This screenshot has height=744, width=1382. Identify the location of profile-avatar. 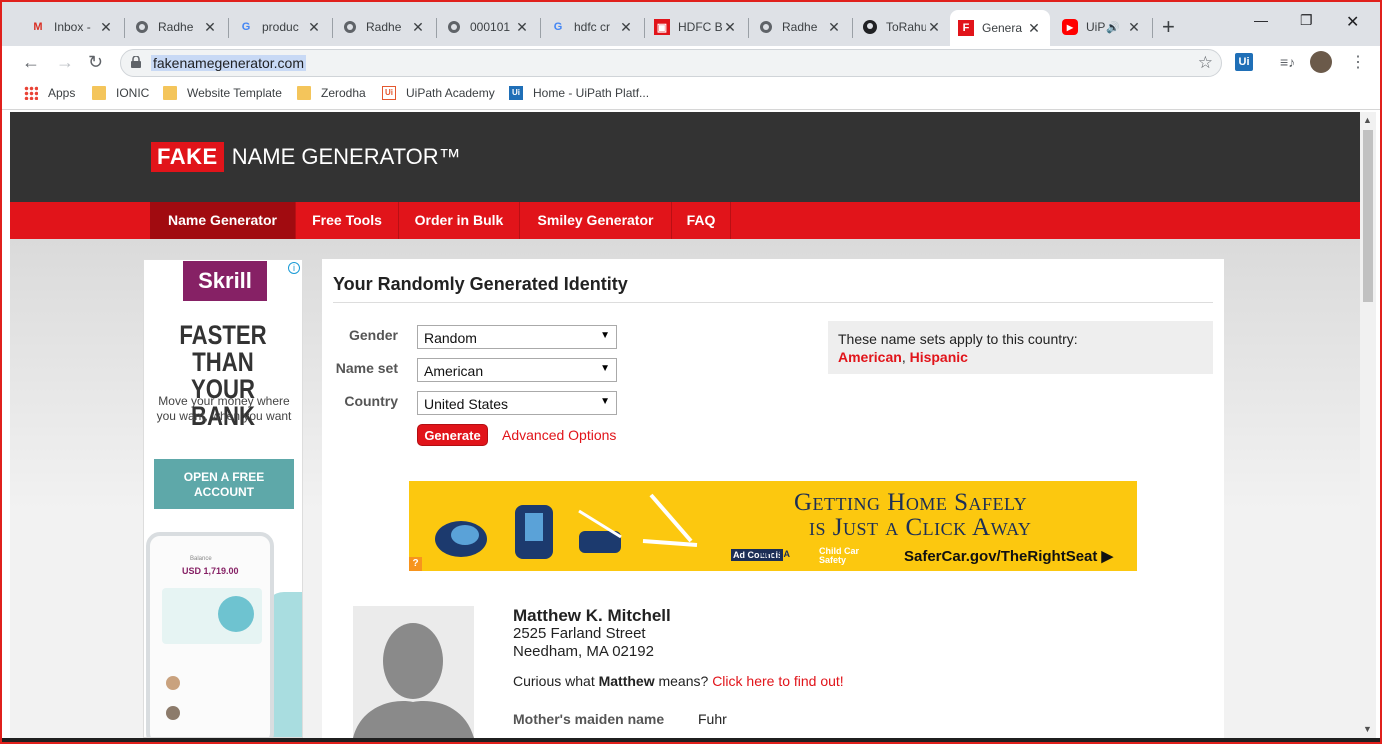
(1321, 62).